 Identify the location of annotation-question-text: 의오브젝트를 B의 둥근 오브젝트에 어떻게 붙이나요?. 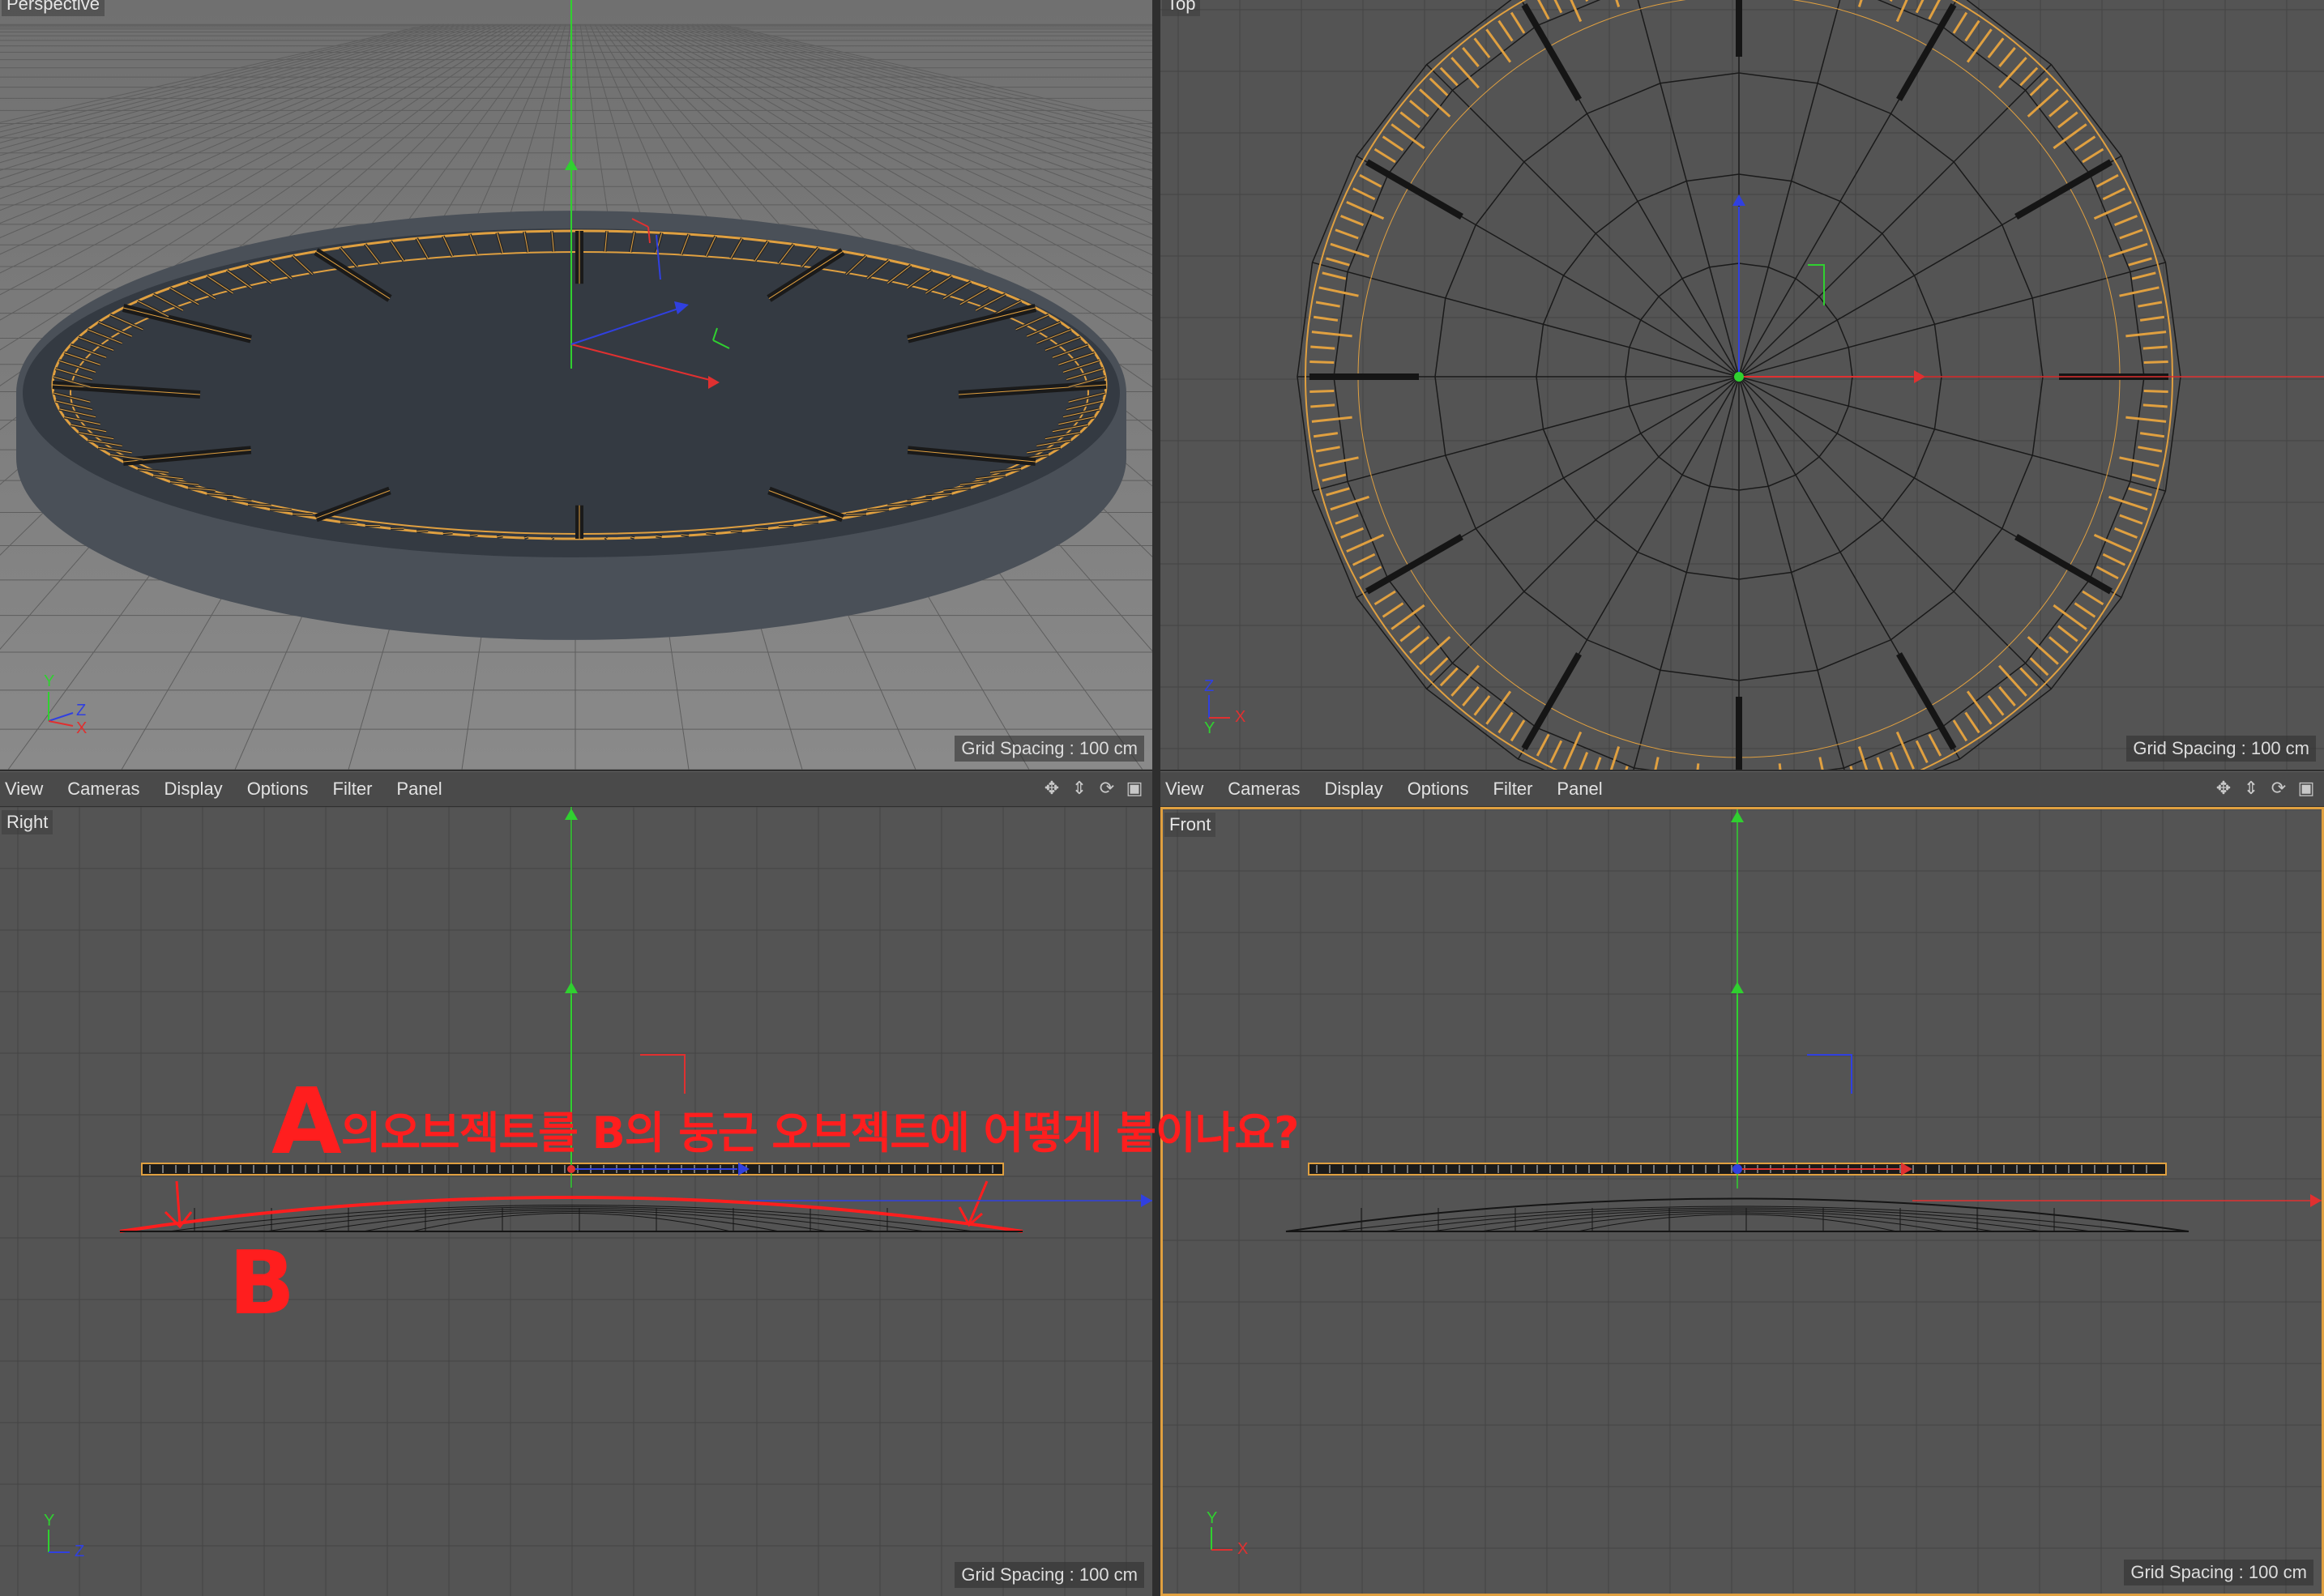
(820, 1133).